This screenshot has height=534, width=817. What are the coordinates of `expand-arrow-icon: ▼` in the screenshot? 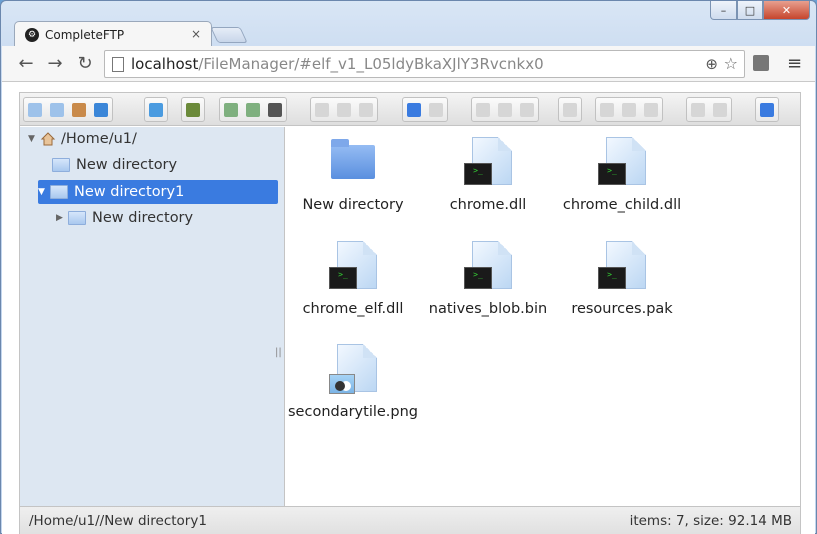 It's located at (44, 192).